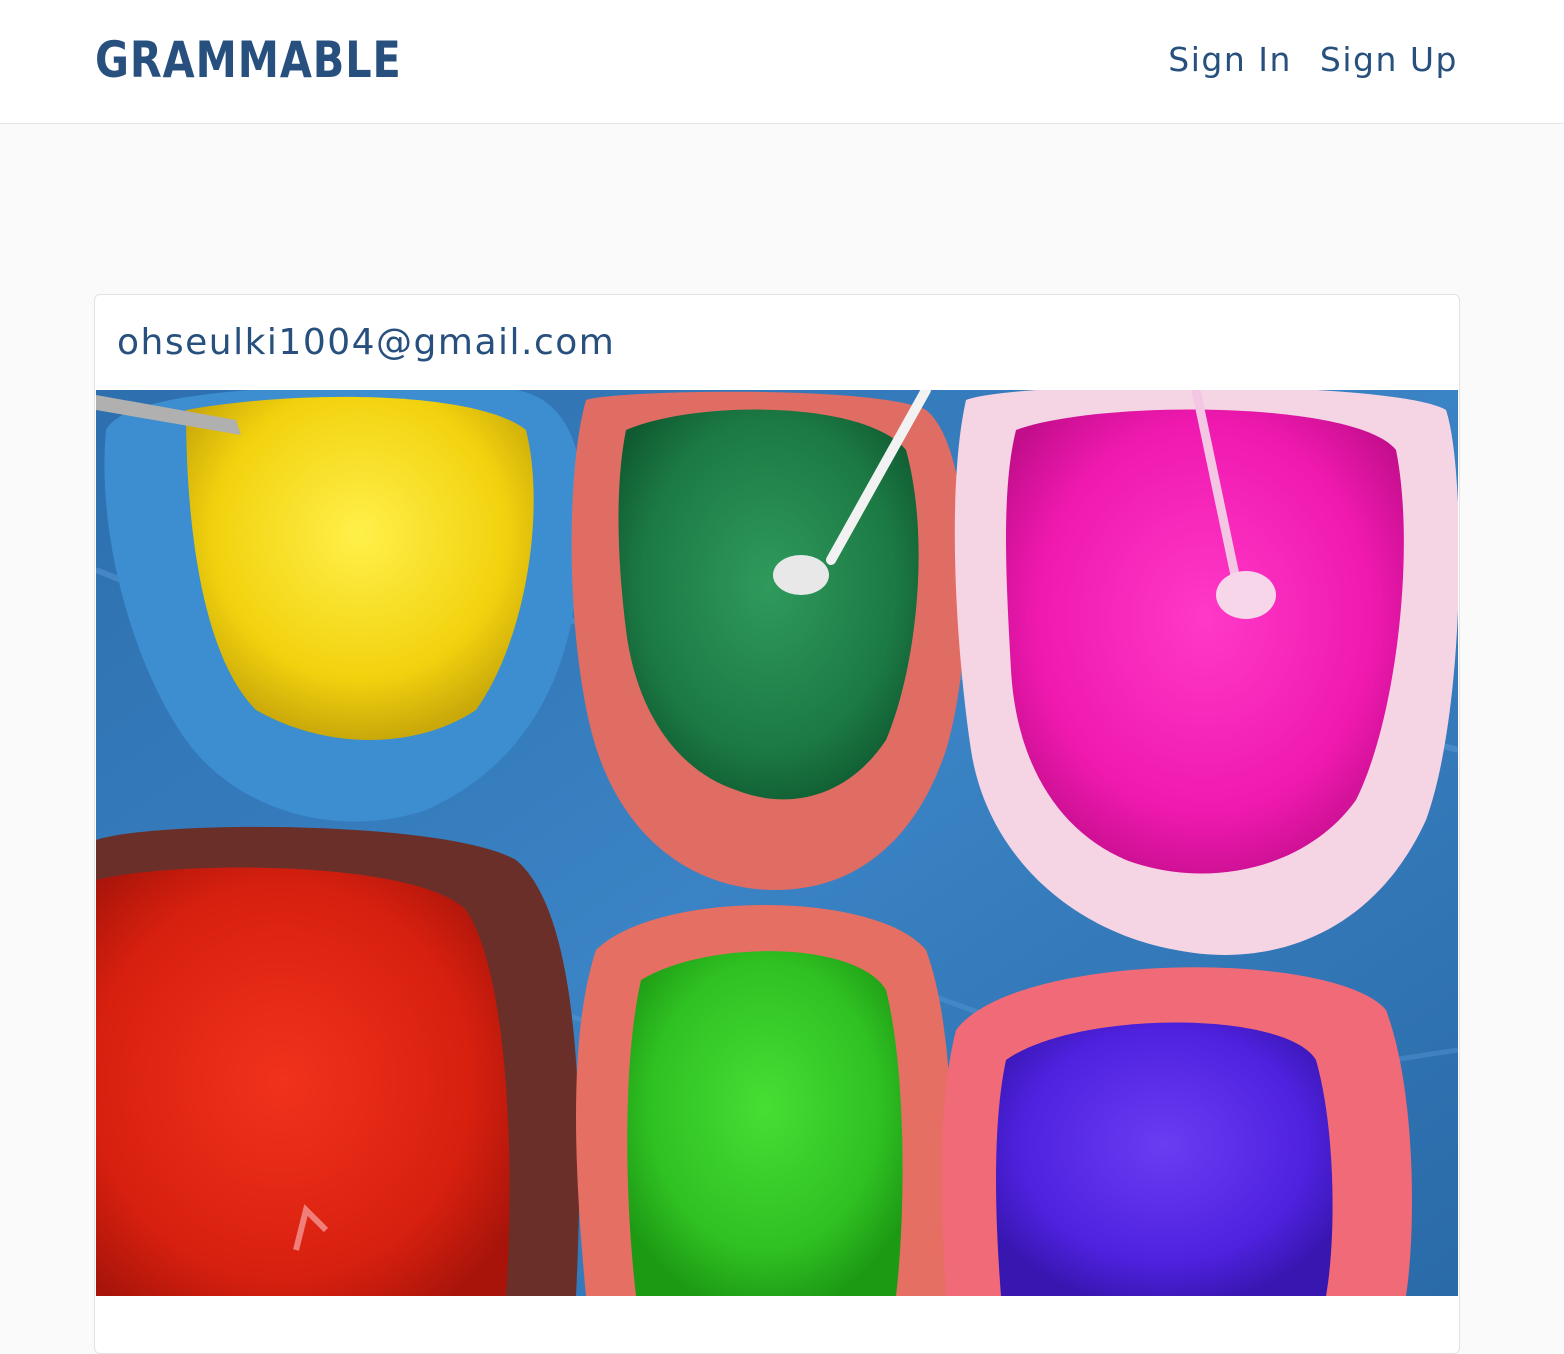  Describe the element at coordinates (1389, 60) in the screenshot. I see `sign-up-link: Sign Up` at that location.